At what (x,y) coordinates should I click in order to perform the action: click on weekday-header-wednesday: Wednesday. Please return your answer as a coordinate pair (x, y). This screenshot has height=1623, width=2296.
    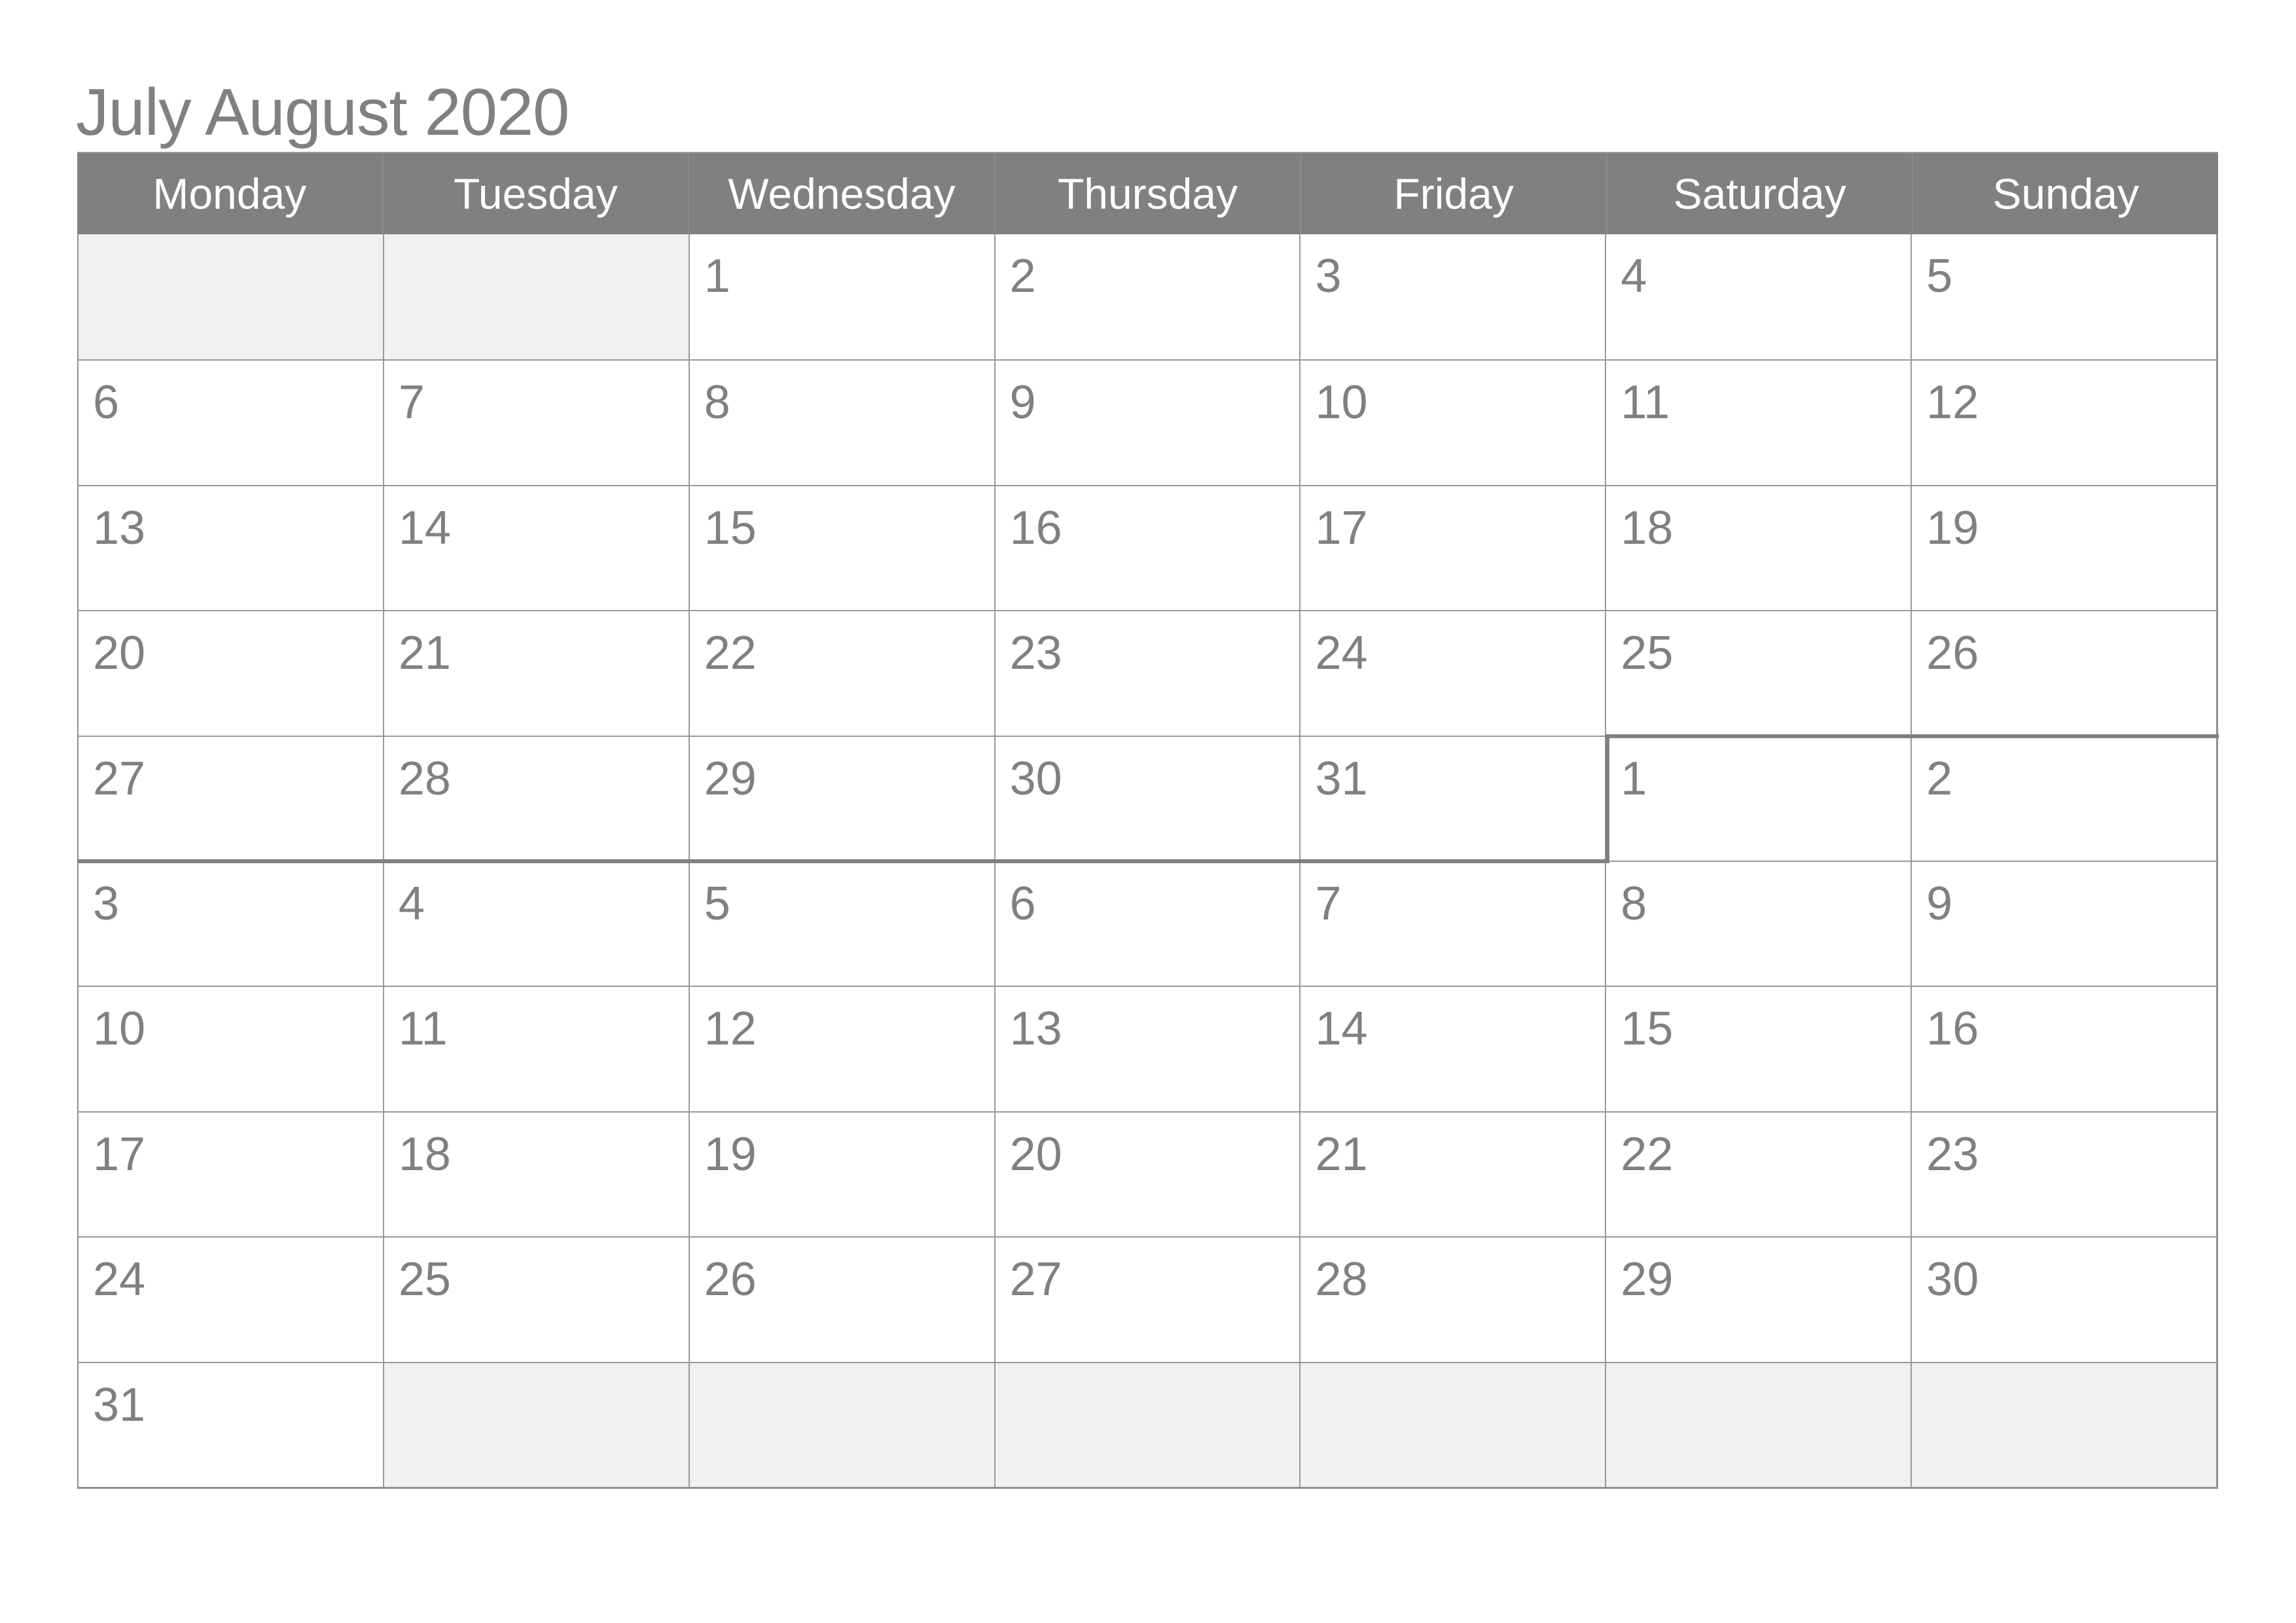
    Looking at the image, I should click on (841, 193).